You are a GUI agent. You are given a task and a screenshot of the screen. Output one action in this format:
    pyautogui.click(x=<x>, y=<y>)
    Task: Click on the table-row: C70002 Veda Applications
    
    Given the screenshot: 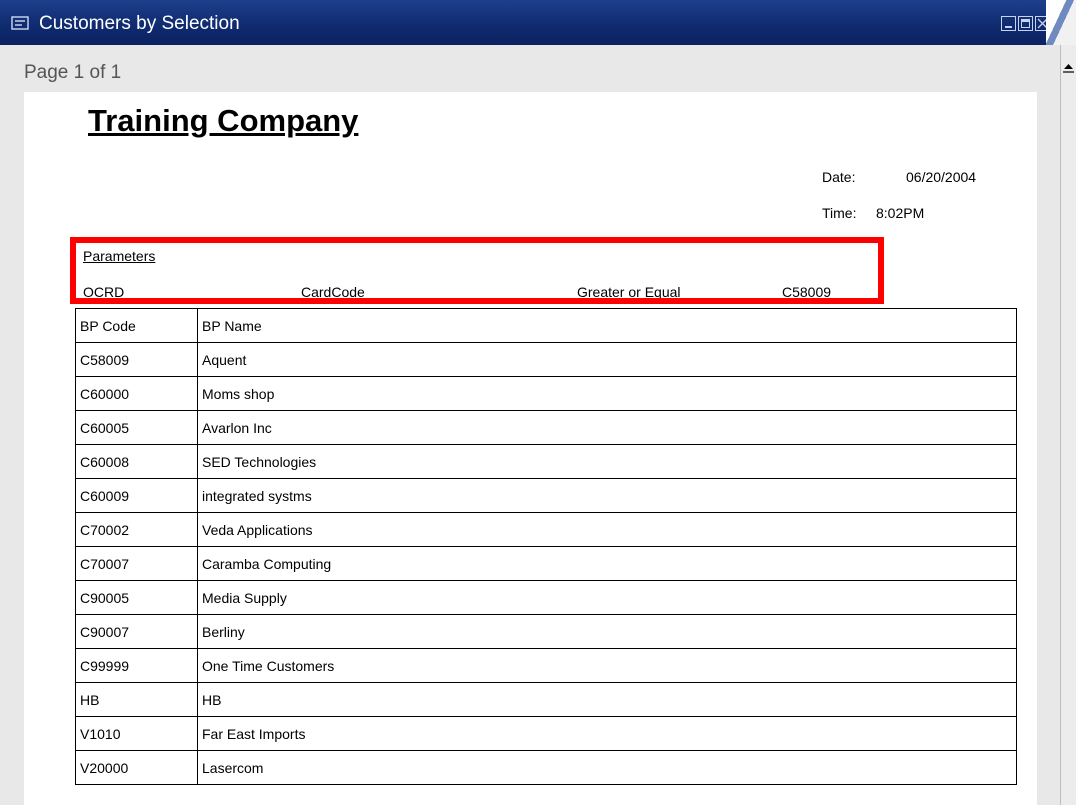 What is the action you would take?
    pyautogui.click(x=546, y=529)
    